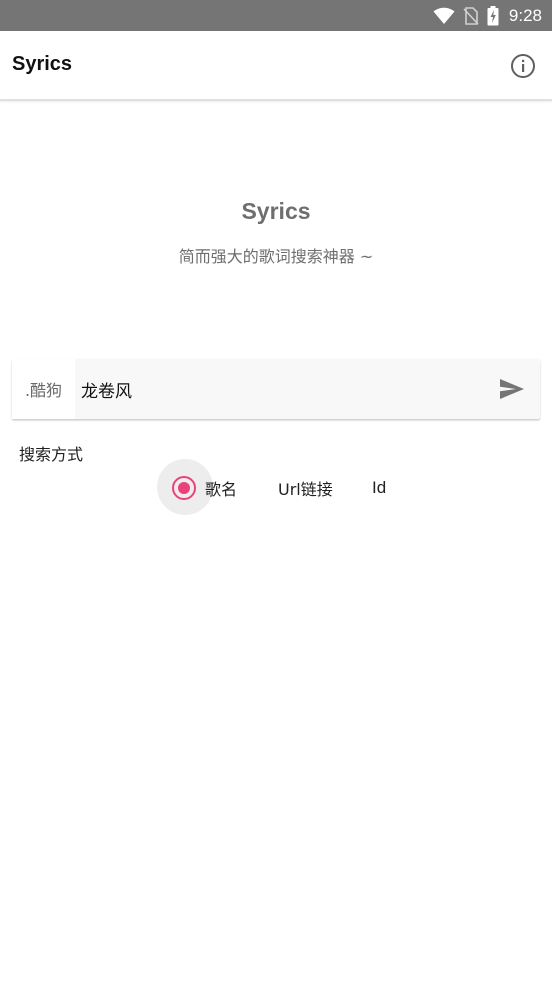 The image size is (552, 981). I want to click on no-sim-icon, so click(471, 15).